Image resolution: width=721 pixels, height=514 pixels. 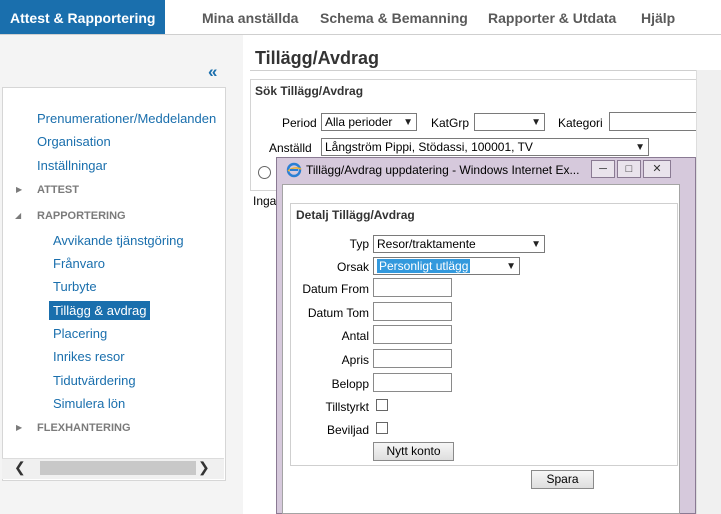 What do you see at coordinates (100, 310) in the screenshot?
I see `sidebar-item-tillagg-avdrag: Tillägg & avdrag` at bounding box center [100, 310].